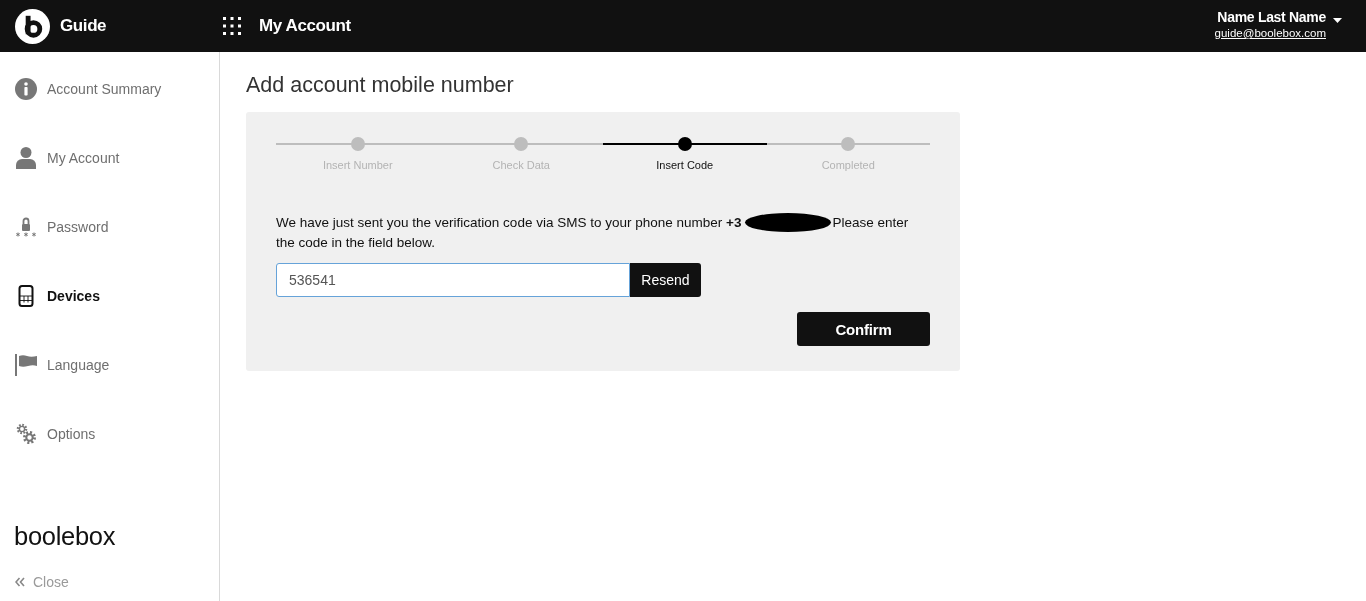 Image resolution: width=1366 pixels, height=601 pixels. Describe the element at coordinates (685, 165) in the screenshot. I see `step-label: Insert Code` at that location.